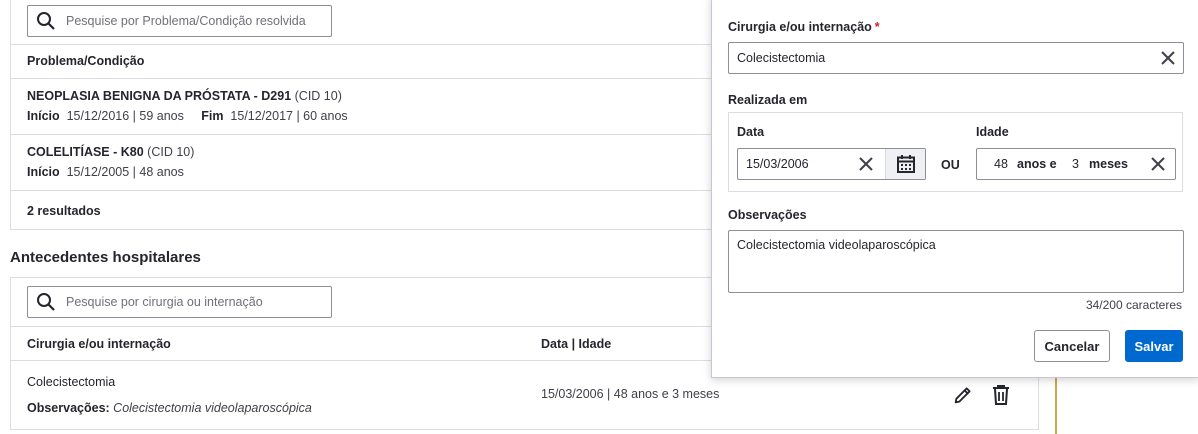  I want to click on age-months-unit: meses, so click(1108, 164).